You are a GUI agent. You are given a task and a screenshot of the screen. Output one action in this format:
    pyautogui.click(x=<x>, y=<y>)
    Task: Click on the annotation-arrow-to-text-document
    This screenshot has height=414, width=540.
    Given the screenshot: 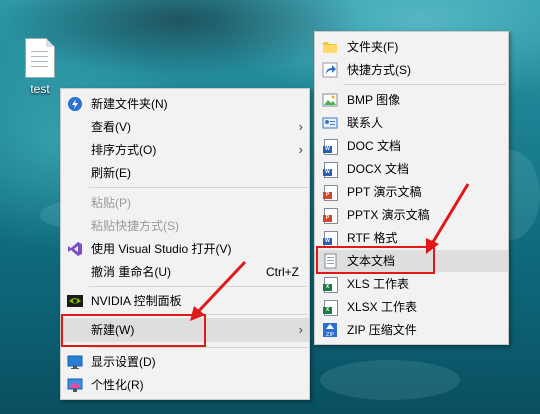 What is the action you would take?
    pyautogui.click(x=448, y=218)
    